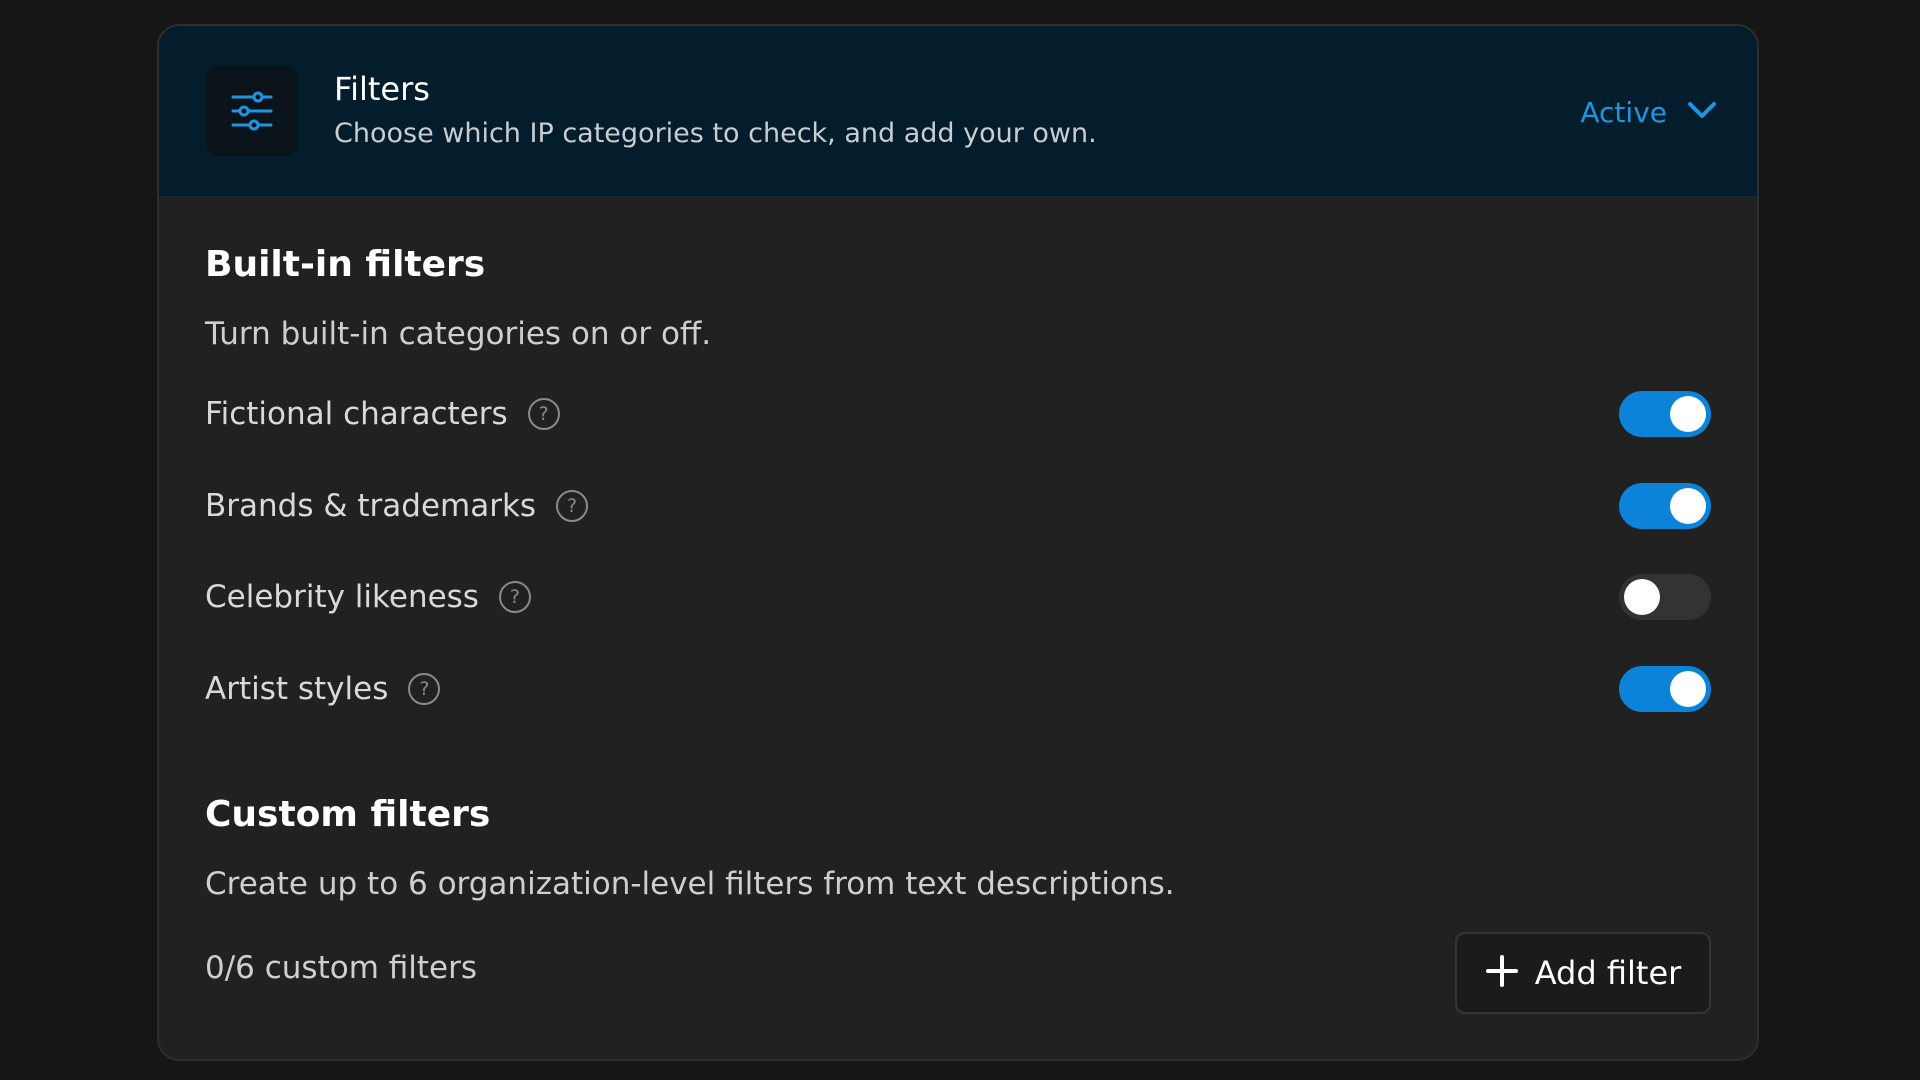 The image size is (1920, 1080). I want to click on status-dropdown: Active, so click(1648, 112).